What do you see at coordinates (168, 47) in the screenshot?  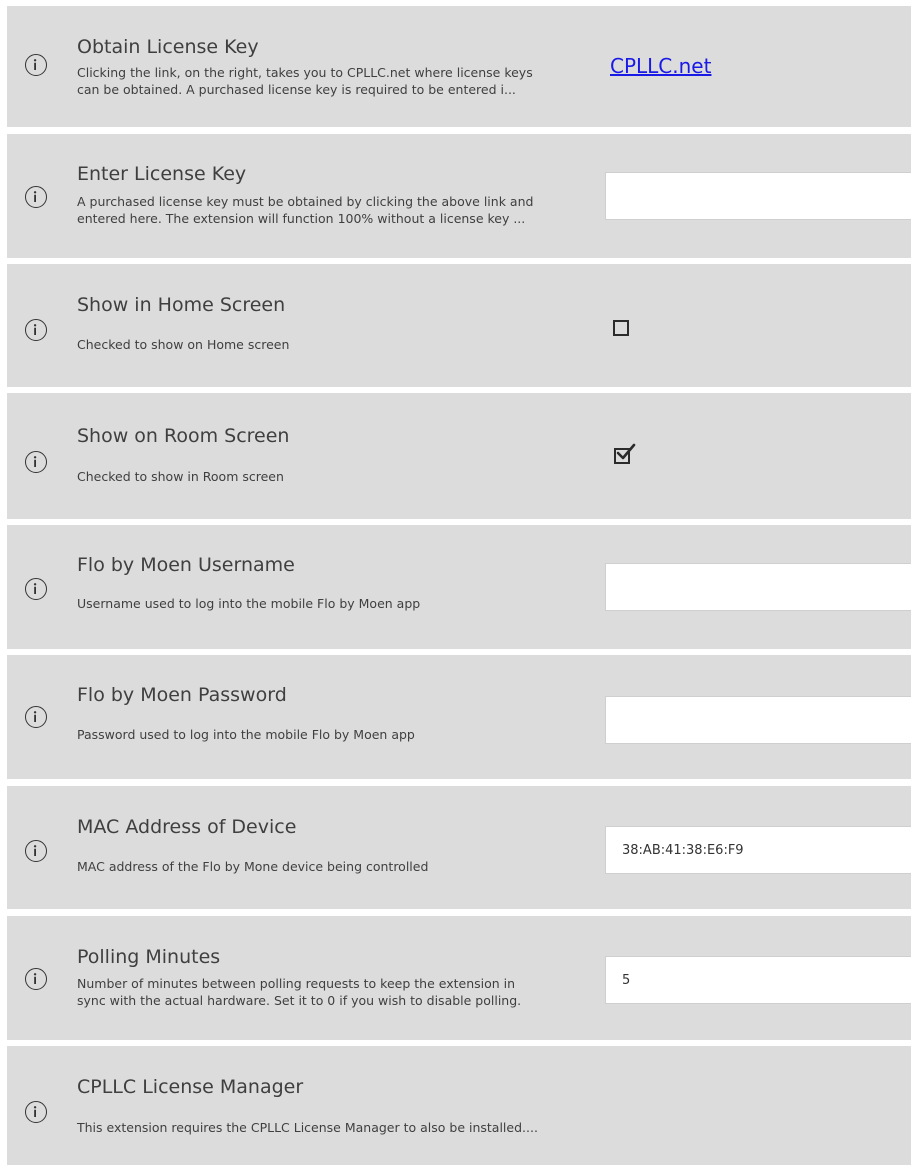 I see `setting-title: Obtain License Key` at bounding box center [168, 47].